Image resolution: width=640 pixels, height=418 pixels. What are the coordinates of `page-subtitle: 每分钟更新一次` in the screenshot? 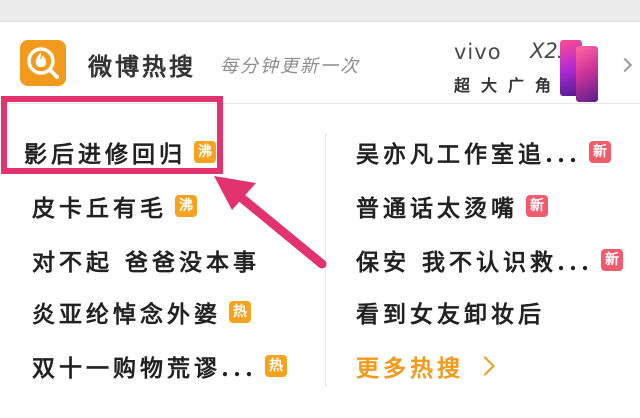 It's located at (290, 66).